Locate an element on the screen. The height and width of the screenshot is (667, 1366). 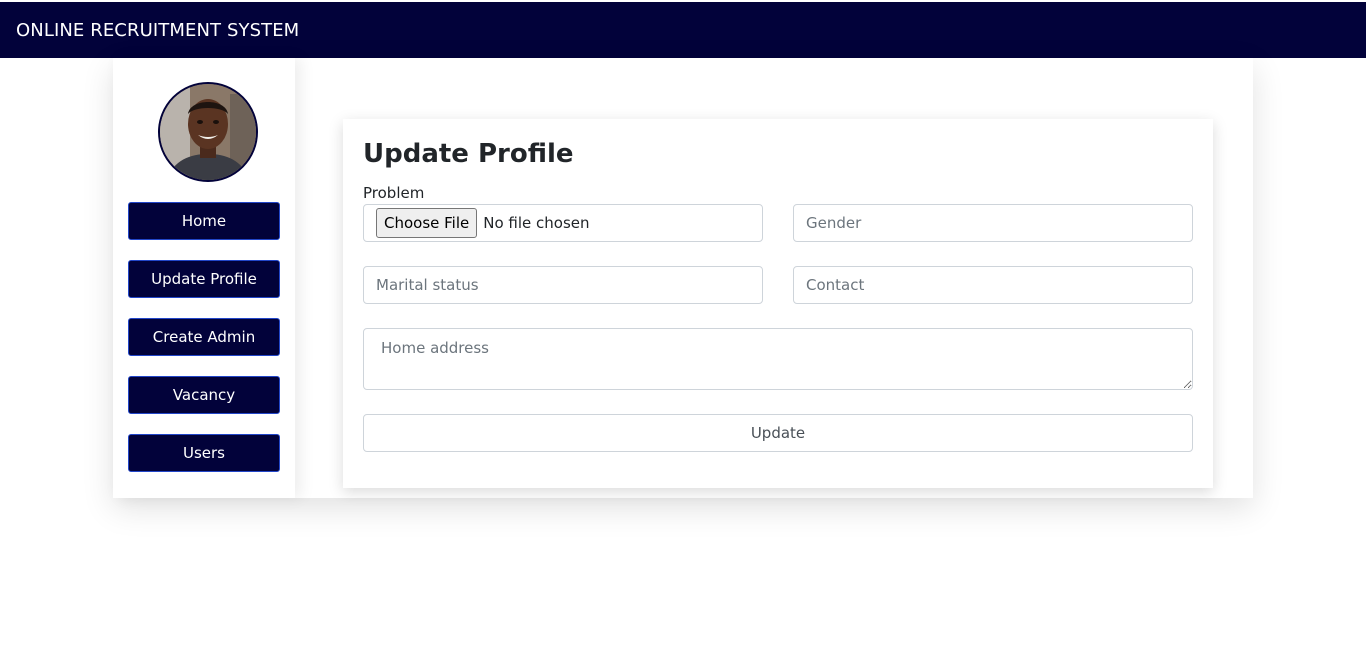
sidebar-item-create-admin: Create Admin is located at coordinates (204, 337).